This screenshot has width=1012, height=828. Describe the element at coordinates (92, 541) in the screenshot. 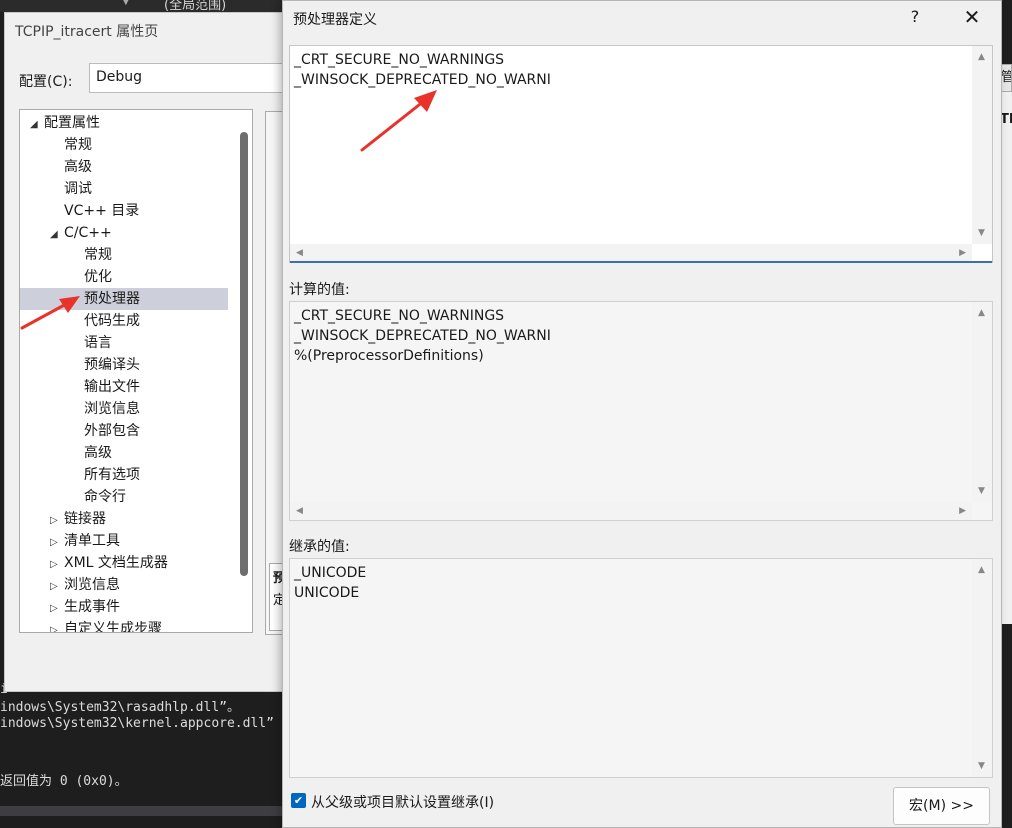

I see `tree-item-label: 清单工具` at that location.